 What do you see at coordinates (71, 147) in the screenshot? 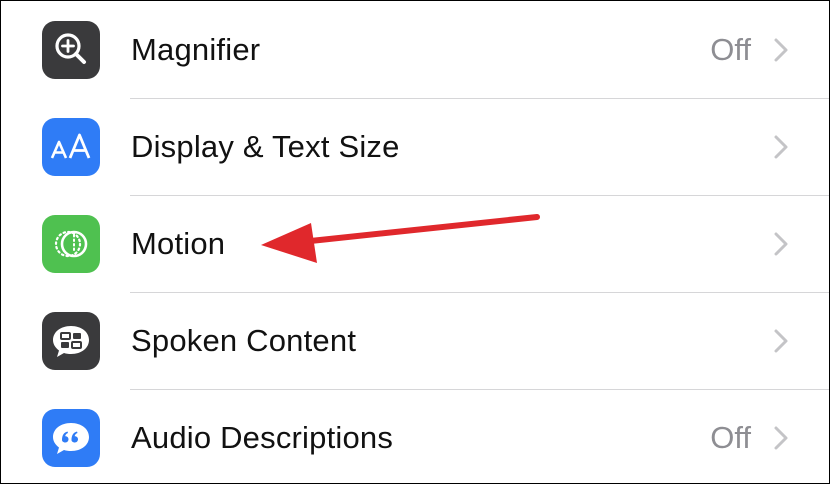
I see `text-size-icon` at bounding box center [71, 147].